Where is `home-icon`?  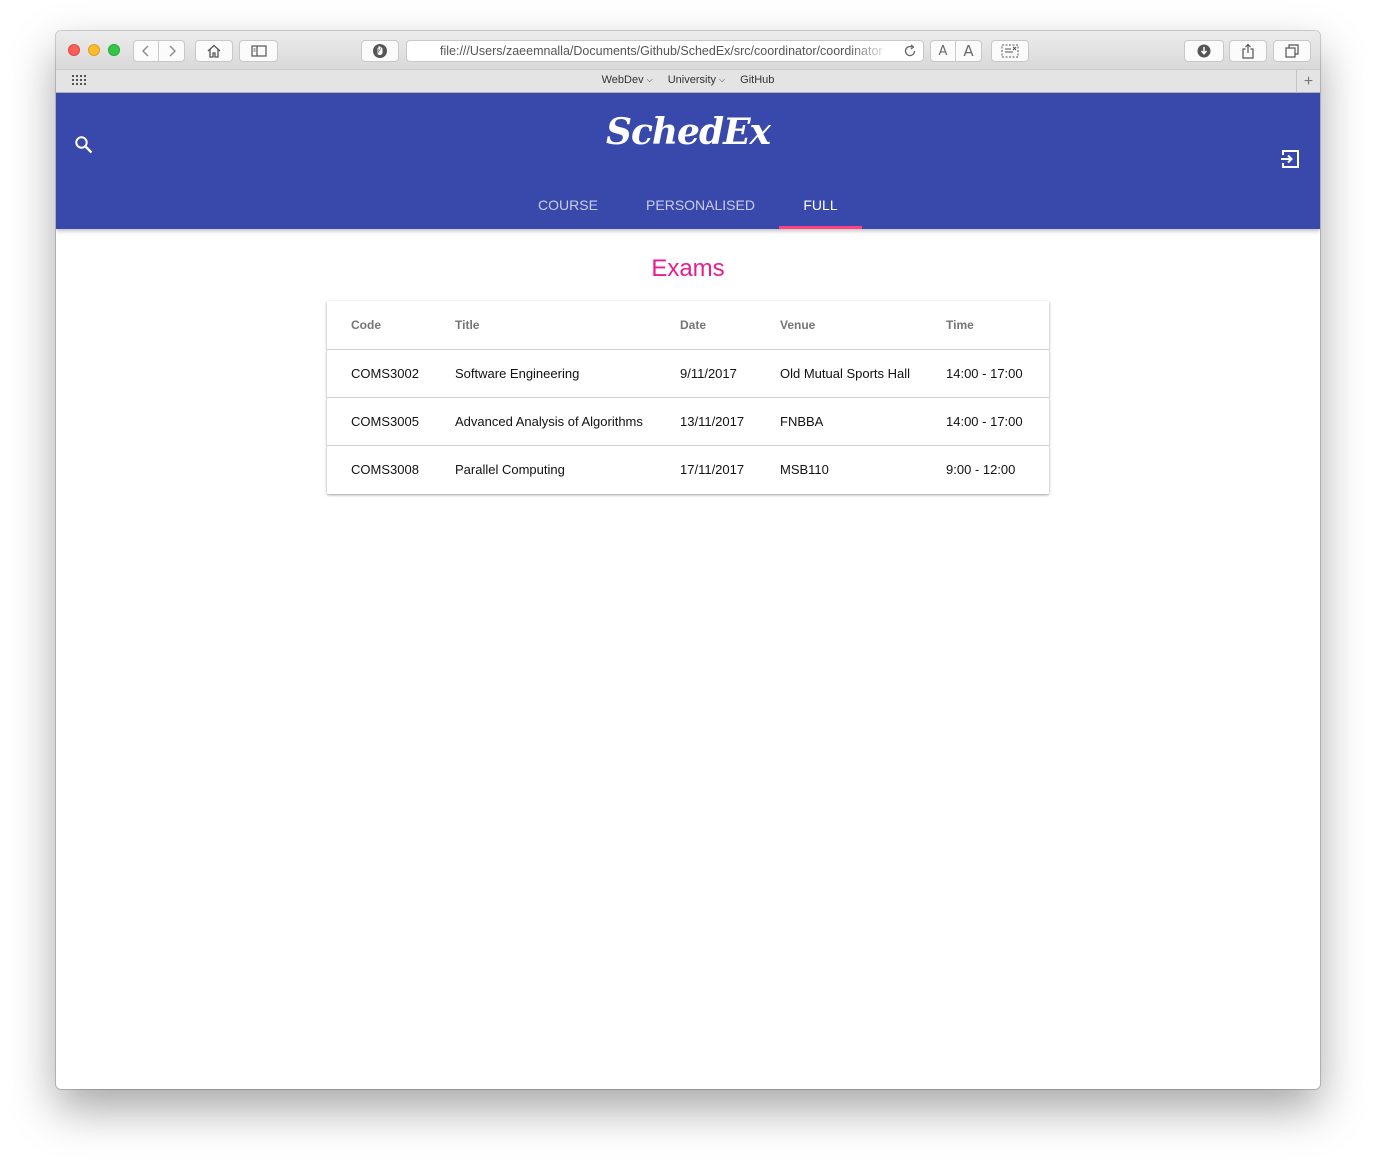 home-icon is located at coordinates (214, 51).